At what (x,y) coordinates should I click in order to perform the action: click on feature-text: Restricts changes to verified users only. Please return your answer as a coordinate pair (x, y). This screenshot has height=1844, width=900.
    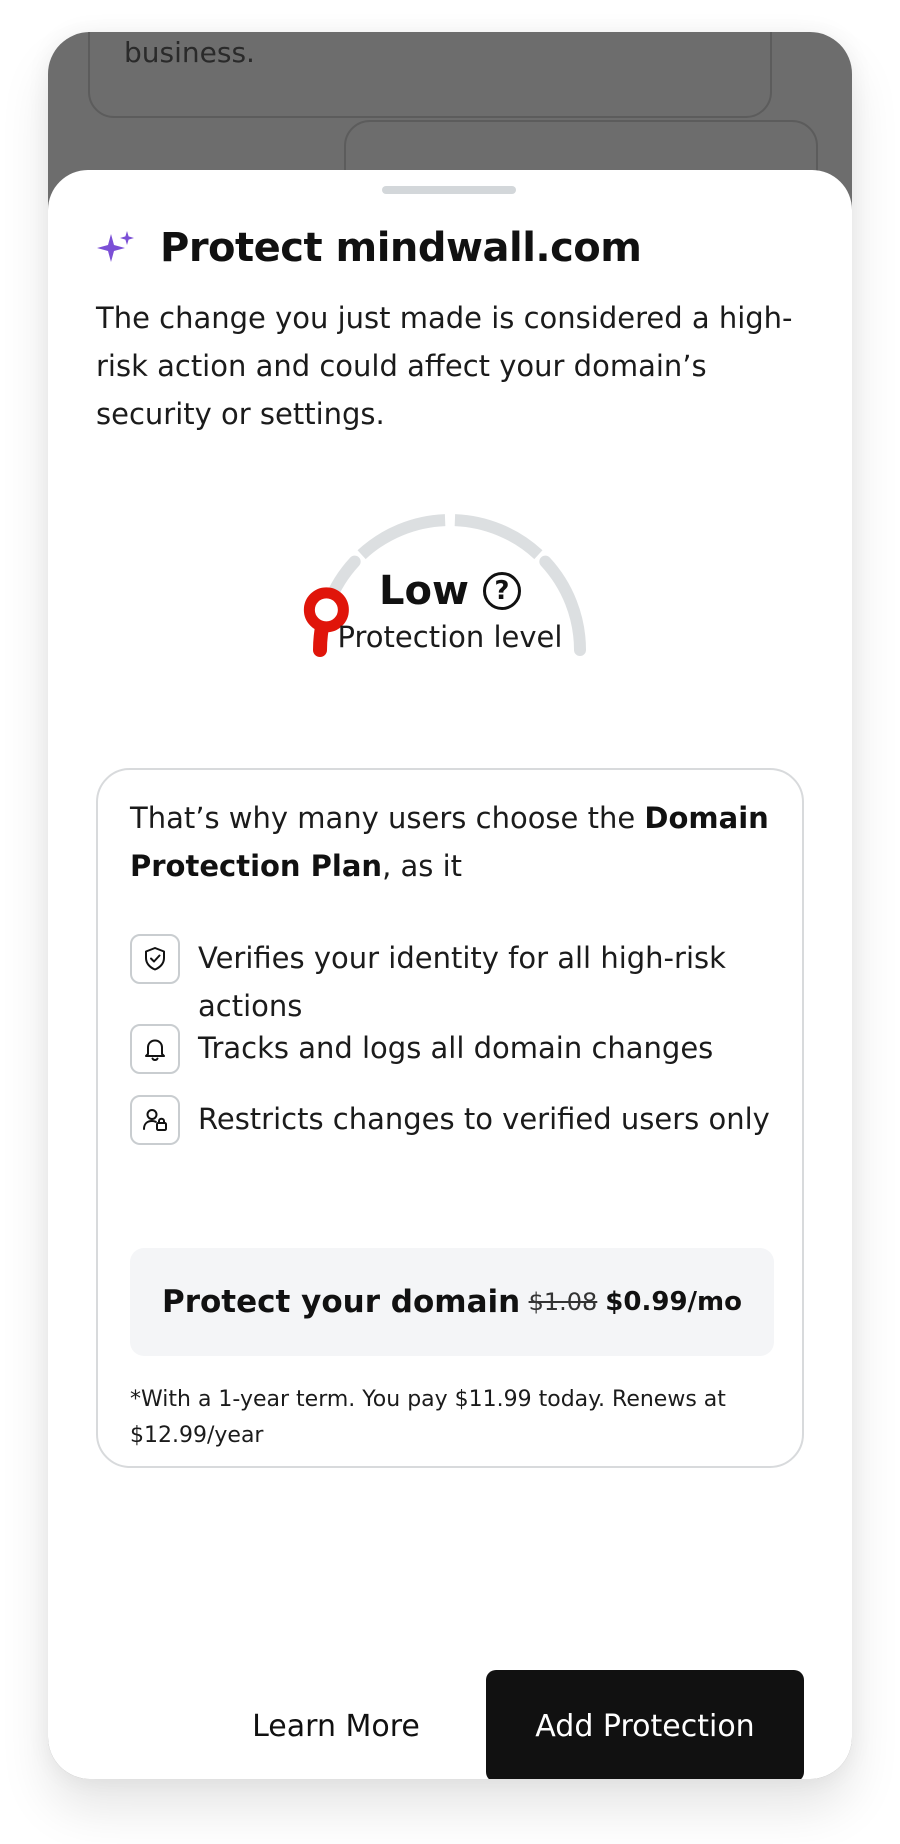
    Looking at the image, I should click on (484, 1119).